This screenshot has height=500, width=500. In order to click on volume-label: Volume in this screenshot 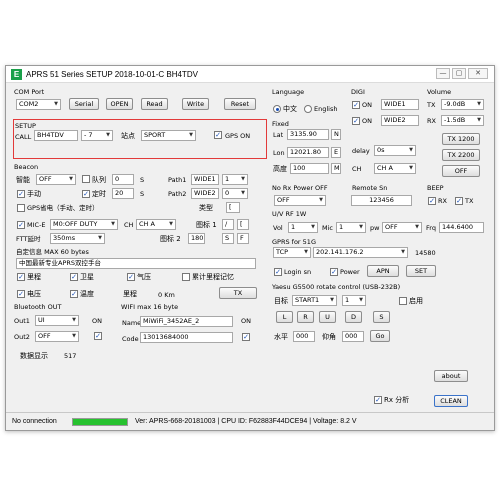, I will do `click(439, 92)`.